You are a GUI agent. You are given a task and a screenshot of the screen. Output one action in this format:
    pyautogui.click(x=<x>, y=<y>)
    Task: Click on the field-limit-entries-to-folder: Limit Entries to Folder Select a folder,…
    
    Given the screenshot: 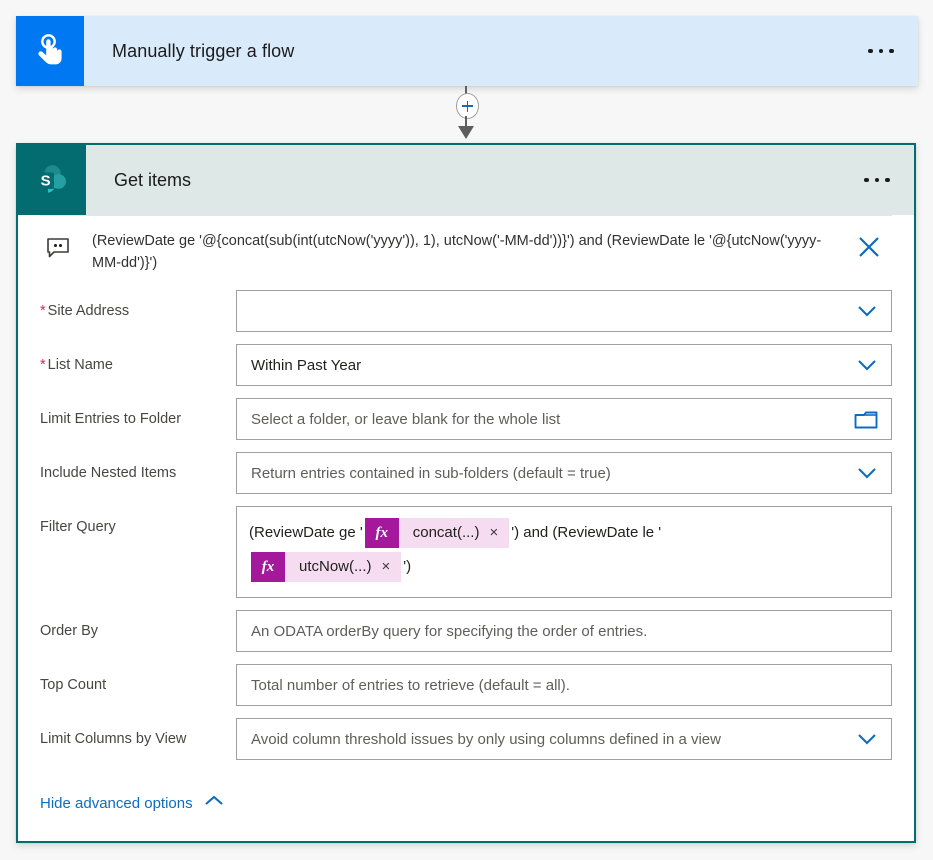 What is the action you would take?
    pyautogui.click(x=466, y=419)
    